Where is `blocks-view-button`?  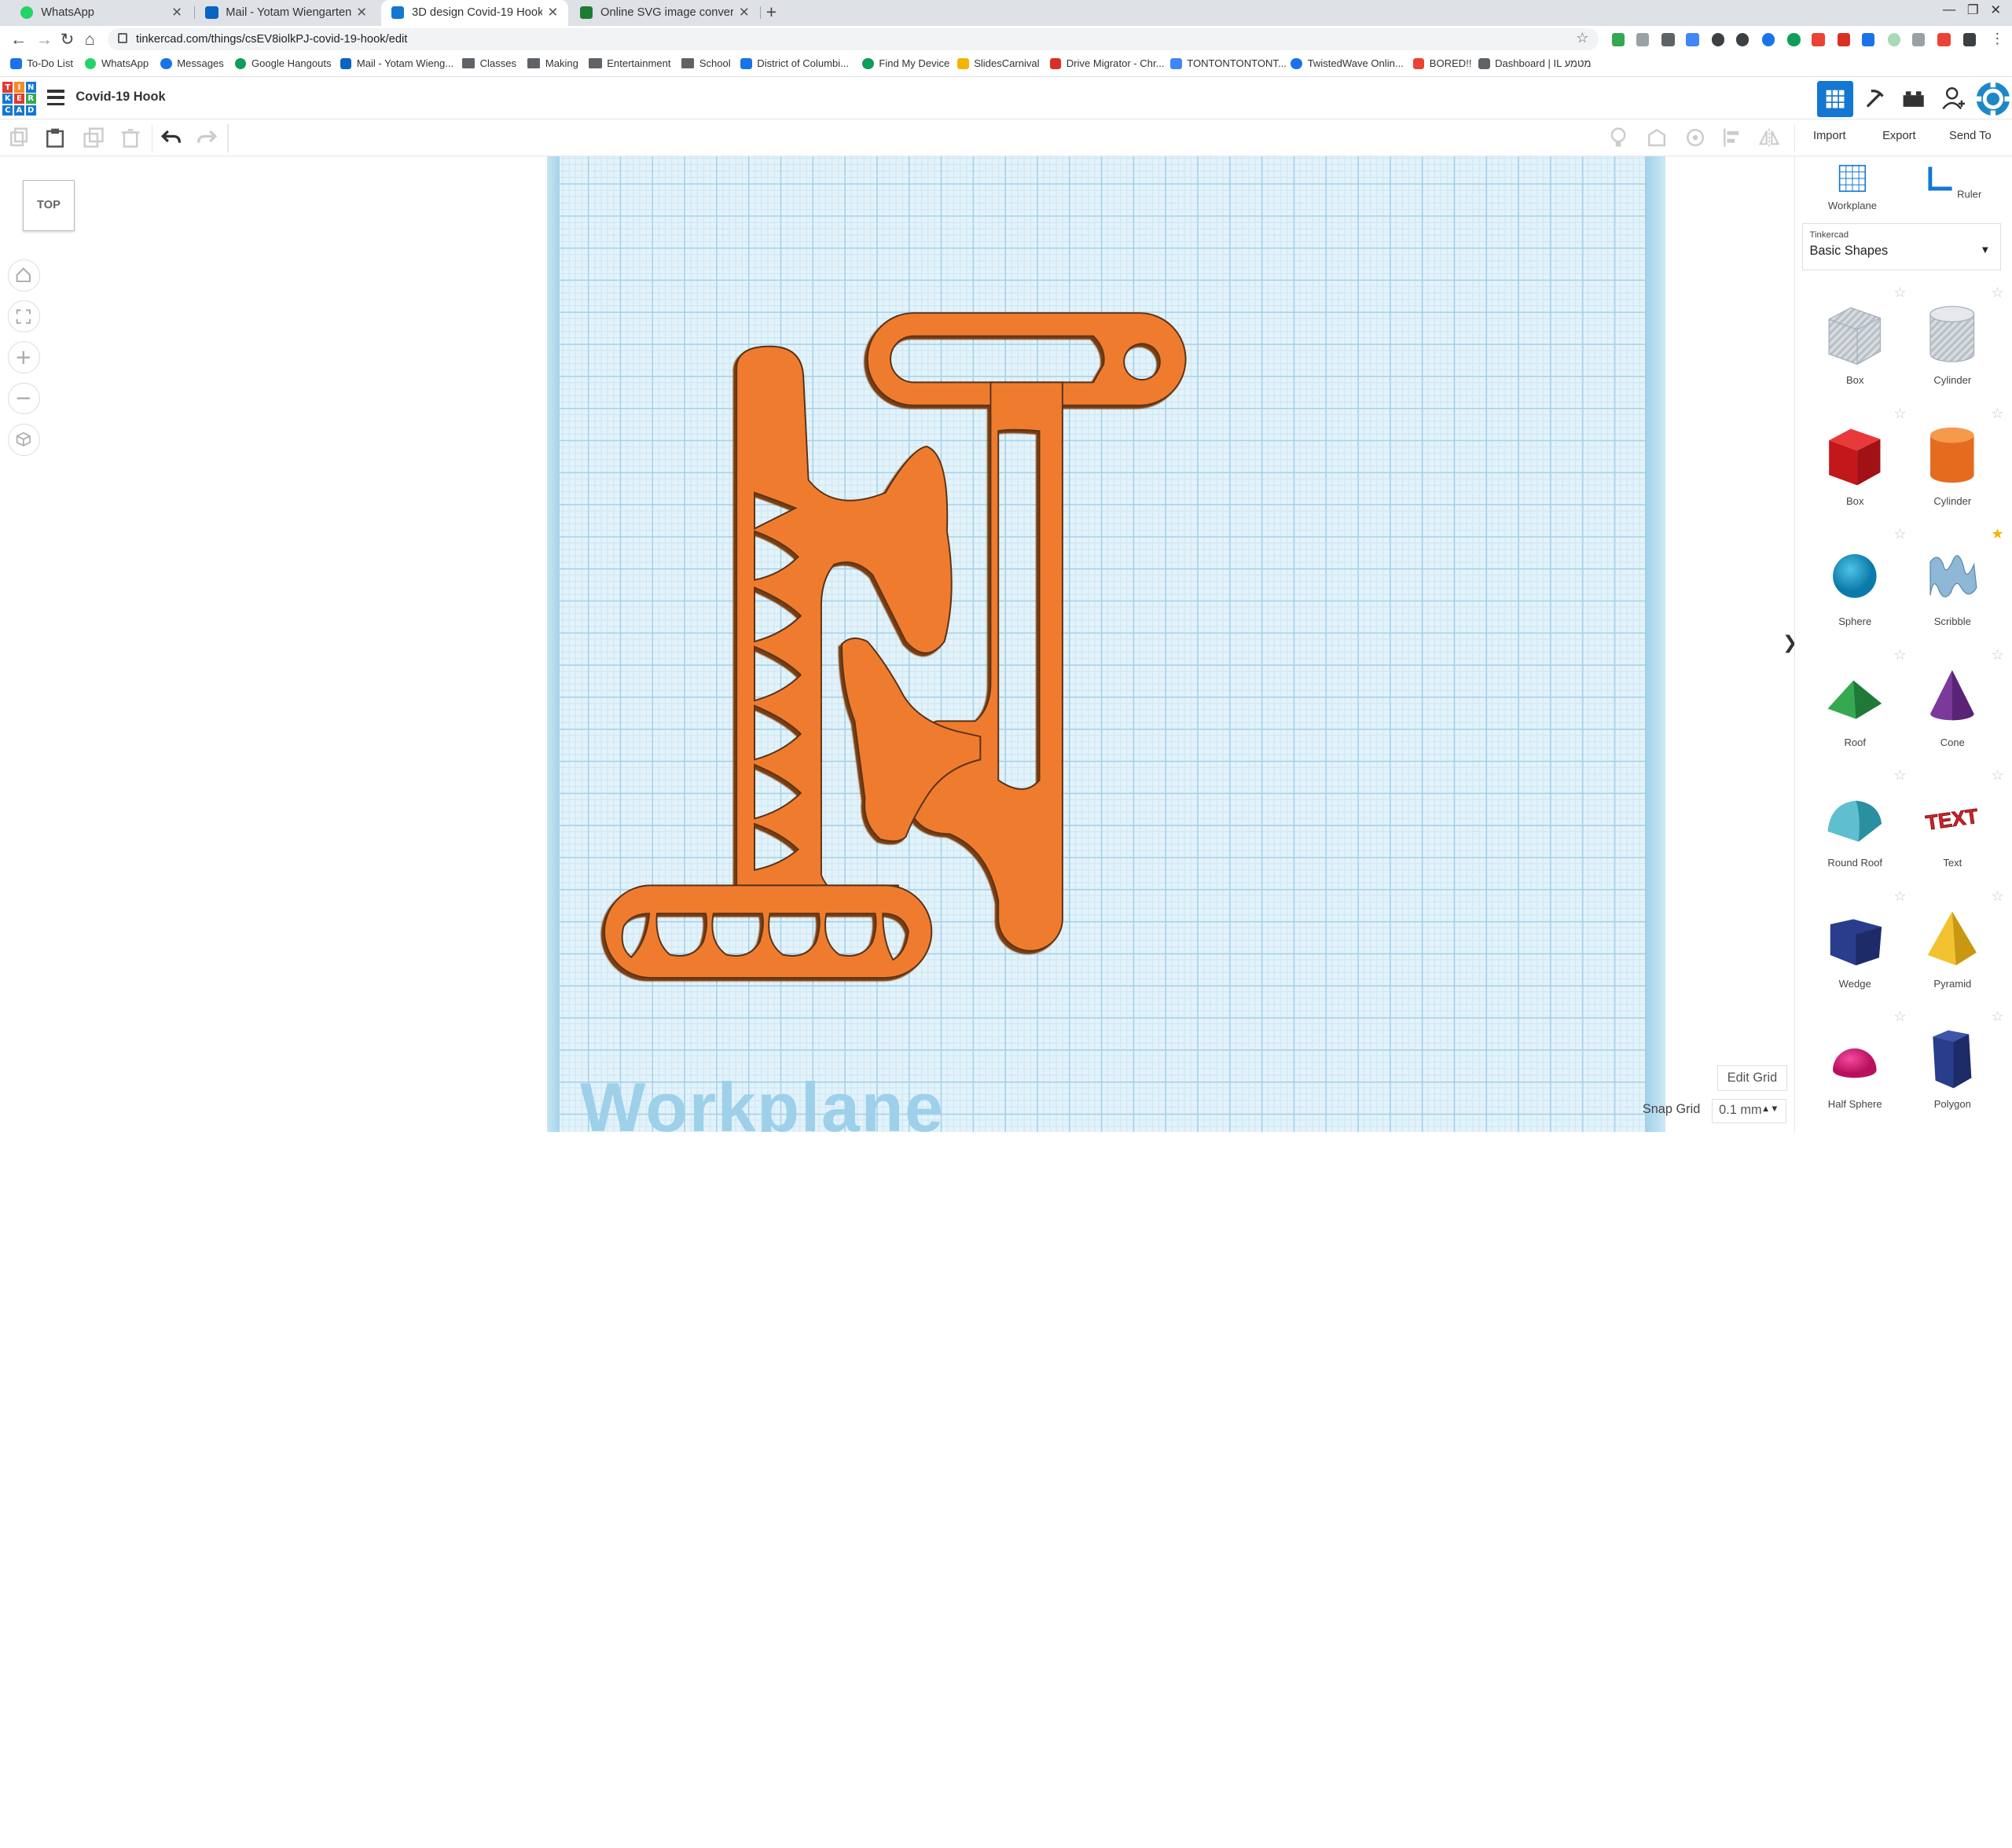 blocks-view-button is located at coordinates (1875, 99).